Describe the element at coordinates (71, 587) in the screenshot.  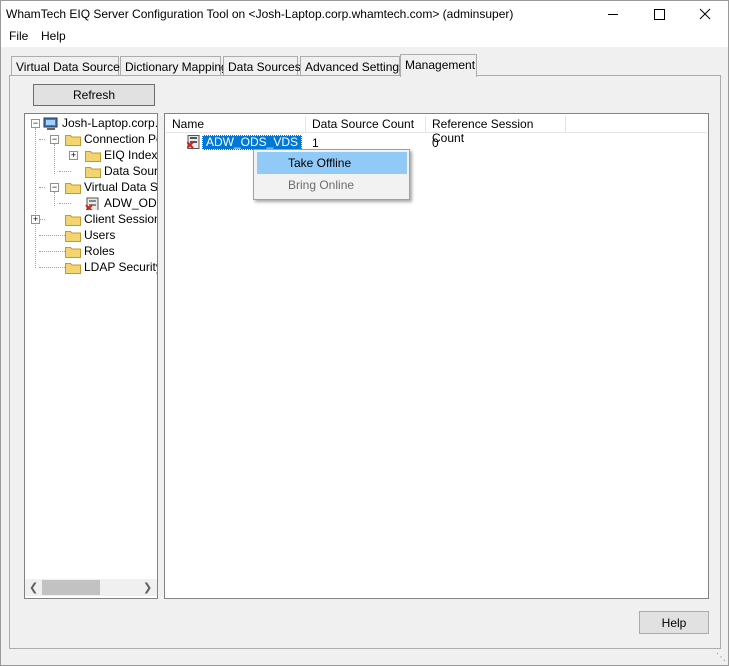
I see `scrollbar-thumb` at that location.